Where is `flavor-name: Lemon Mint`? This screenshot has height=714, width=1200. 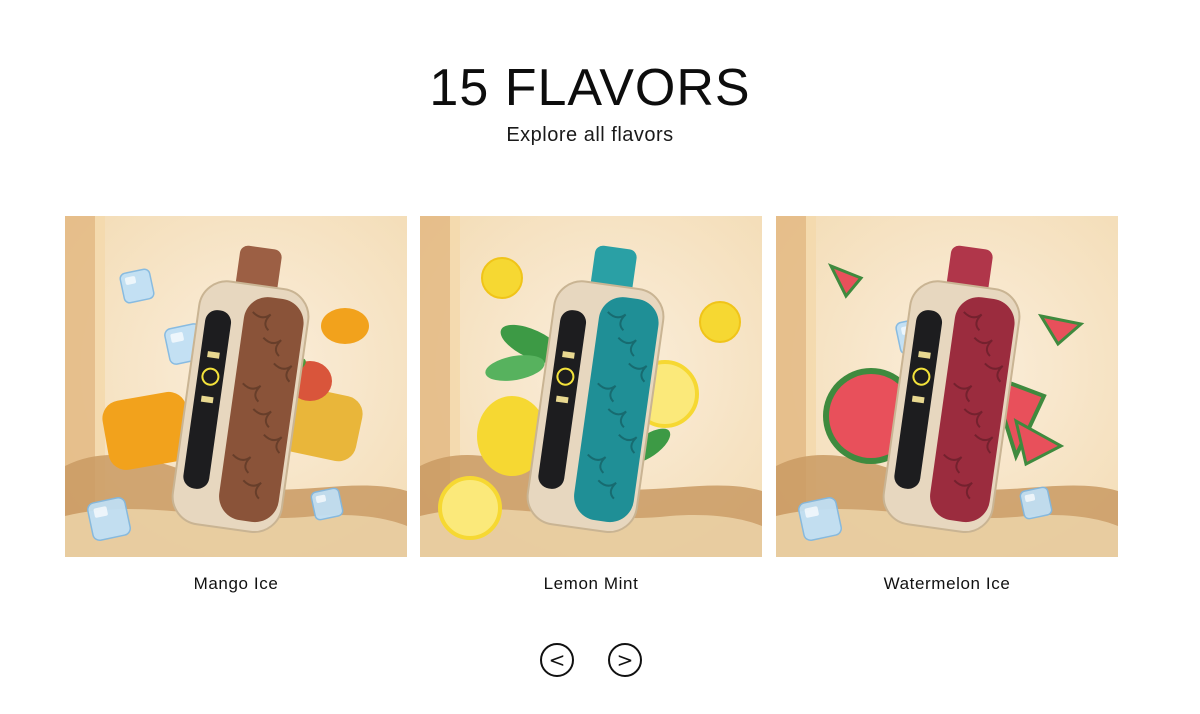 flavor-name: Lemon Mint is located at coordinates (591, 584).